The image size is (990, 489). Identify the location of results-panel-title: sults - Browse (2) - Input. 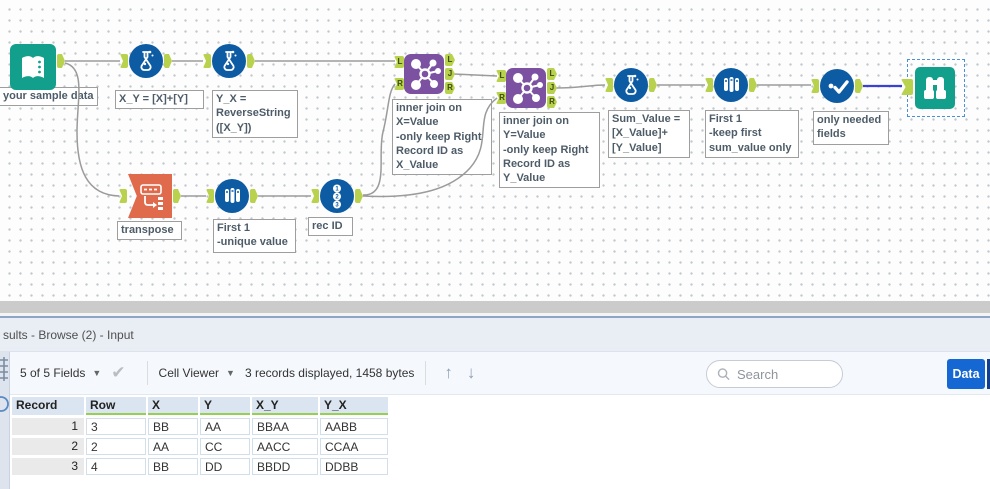
(495, 335).